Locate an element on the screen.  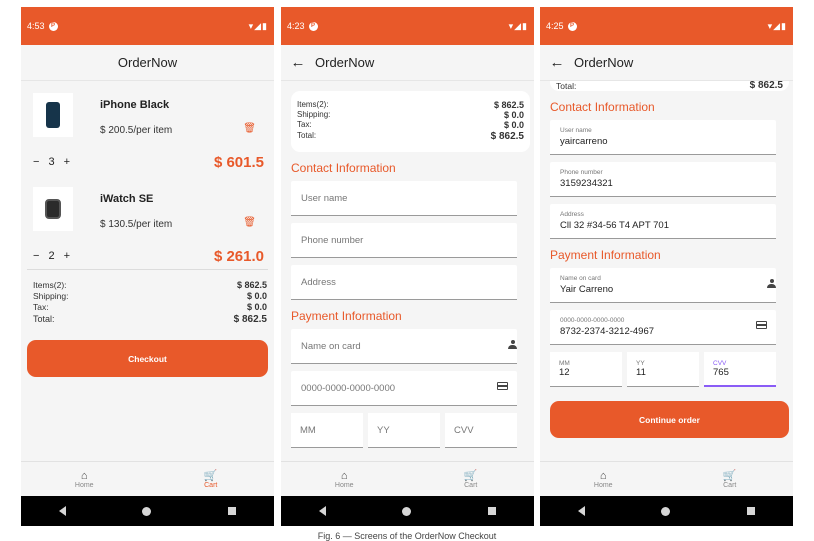
payment-heading: Payment Information is located at coordinates (605, 255).